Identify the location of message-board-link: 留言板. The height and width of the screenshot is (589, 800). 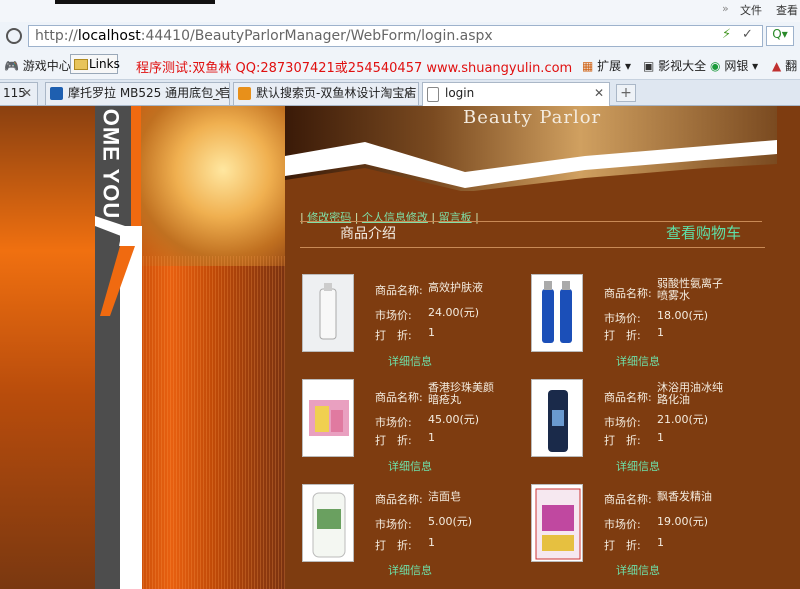
(455, 217).